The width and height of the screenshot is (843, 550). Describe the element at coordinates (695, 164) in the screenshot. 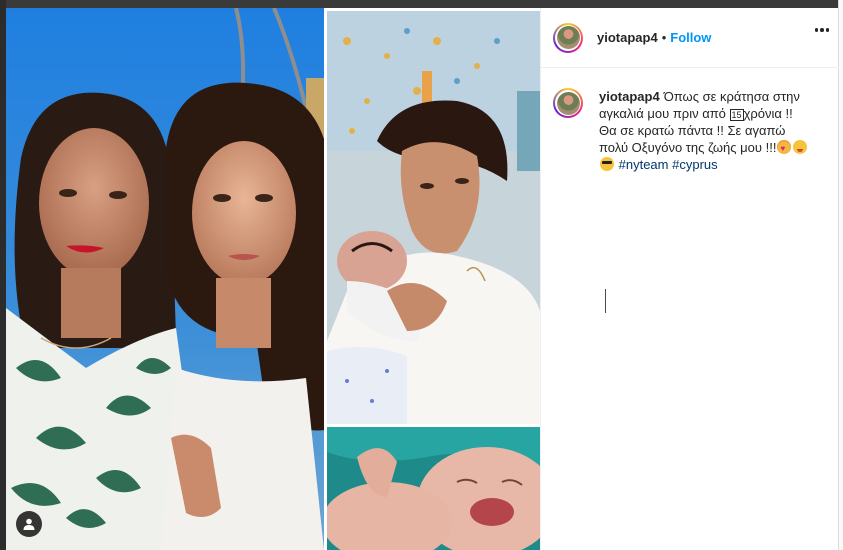

I see `hashtag-cyprus: #cyprus` at that location.